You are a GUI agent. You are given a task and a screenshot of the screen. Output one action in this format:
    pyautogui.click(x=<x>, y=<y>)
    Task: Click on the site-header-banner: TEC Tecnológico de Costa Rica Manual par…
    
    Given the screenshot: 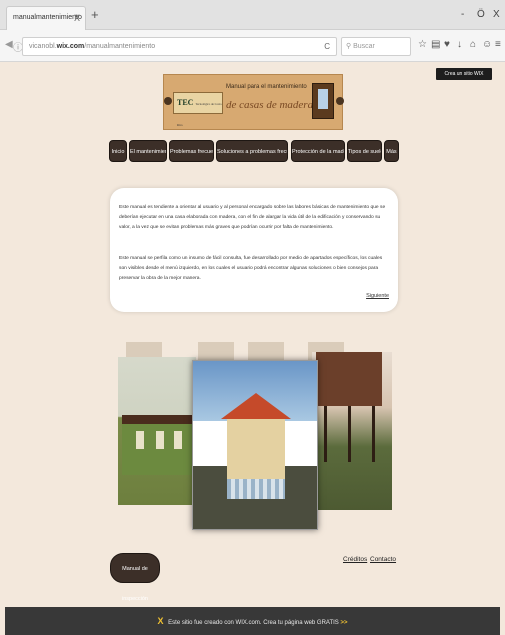 What is the action you would take?
    pyautogui.click(x=253, y=102)
    